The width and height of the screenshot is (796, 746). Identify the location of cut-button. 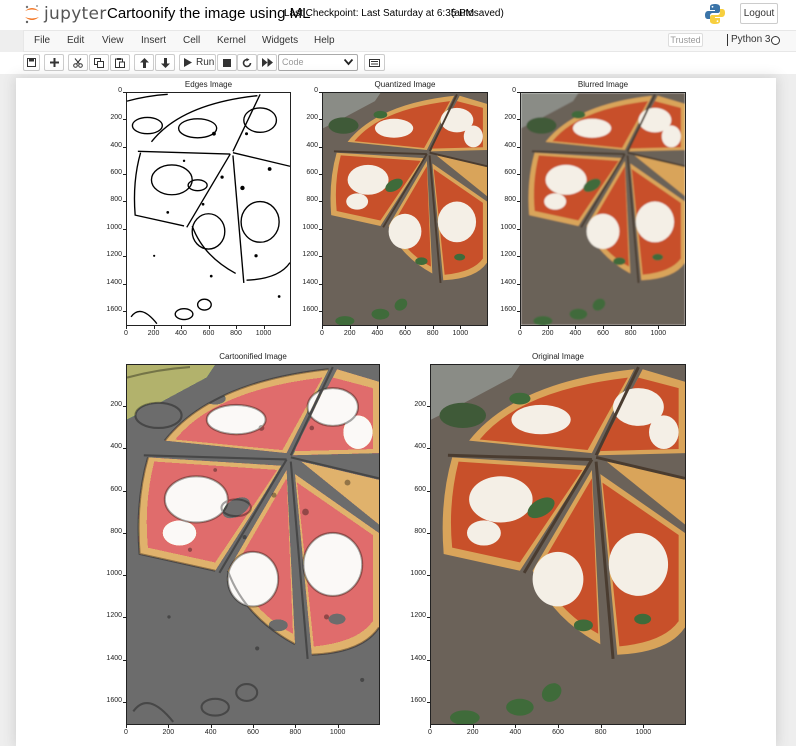
(78, 62).